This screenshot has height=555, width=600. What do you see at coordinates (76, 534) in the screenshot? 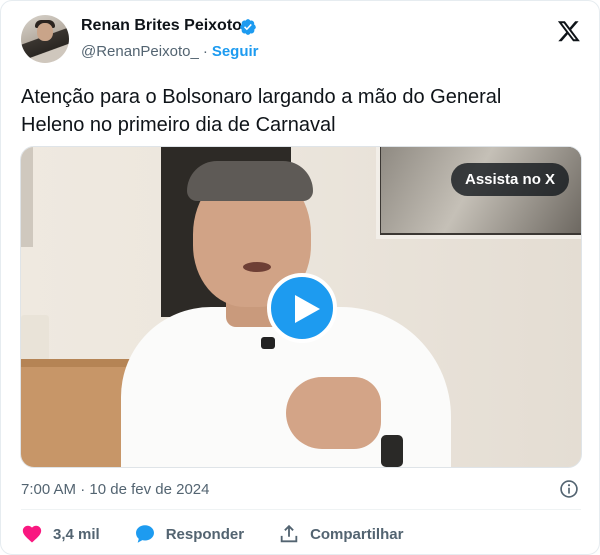
I see `like-count: 3,4 mil` at bounding box center [76, 534].